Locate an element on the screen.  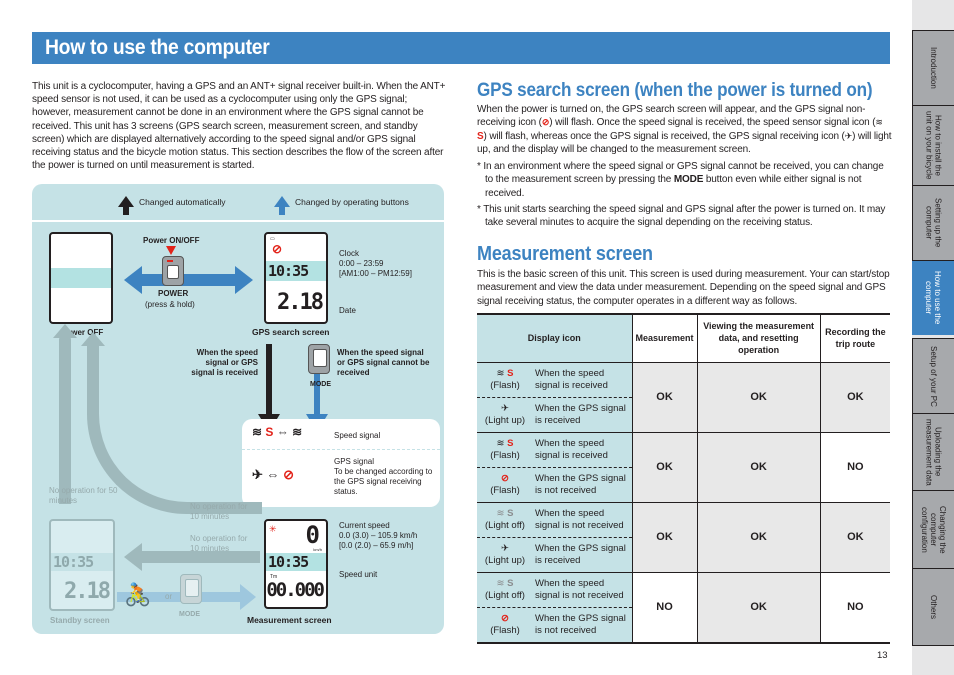
clock-annotation: Clock 0:00 – 23:59 [AM1:00 – PM12:59] is located at coordinates (384, 264).